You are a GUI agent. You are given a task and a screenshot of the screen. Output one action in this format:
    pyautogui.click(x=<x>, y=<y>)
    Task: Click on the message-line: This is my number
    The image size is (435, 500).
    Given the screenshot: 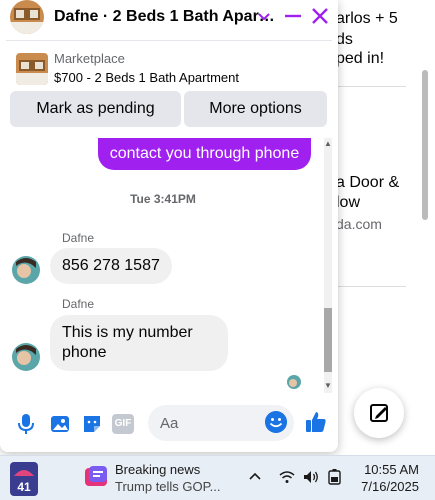 What is the action you would take?
    pyautogui.click(x=127, y=332)
    